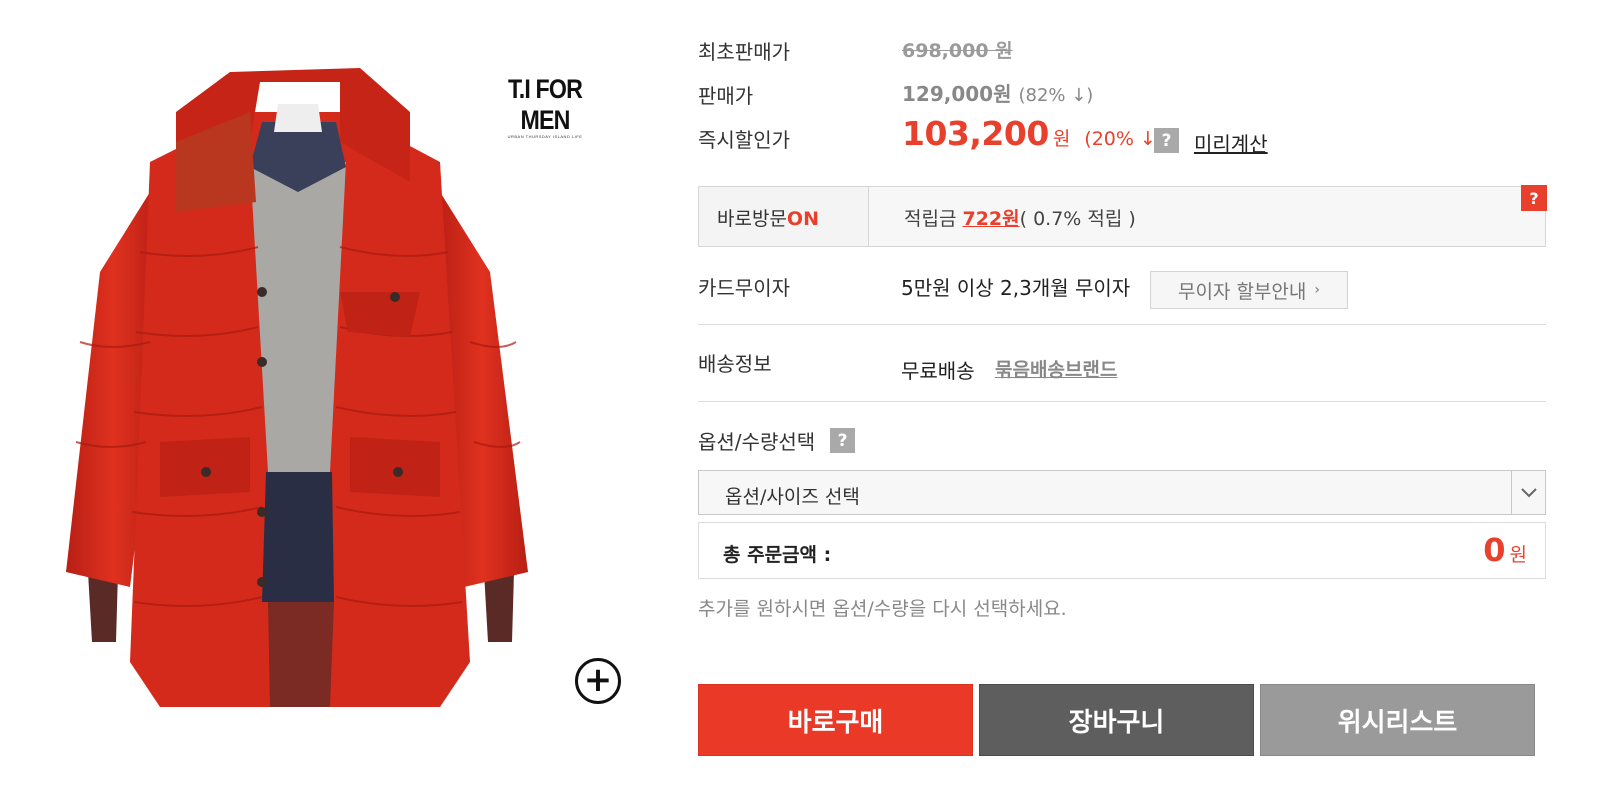 The image size is (1618, 796). Describe the element at coordinates (757, 442) in the screenshot. I see `option-label: 옵션/수량선택` at that location.